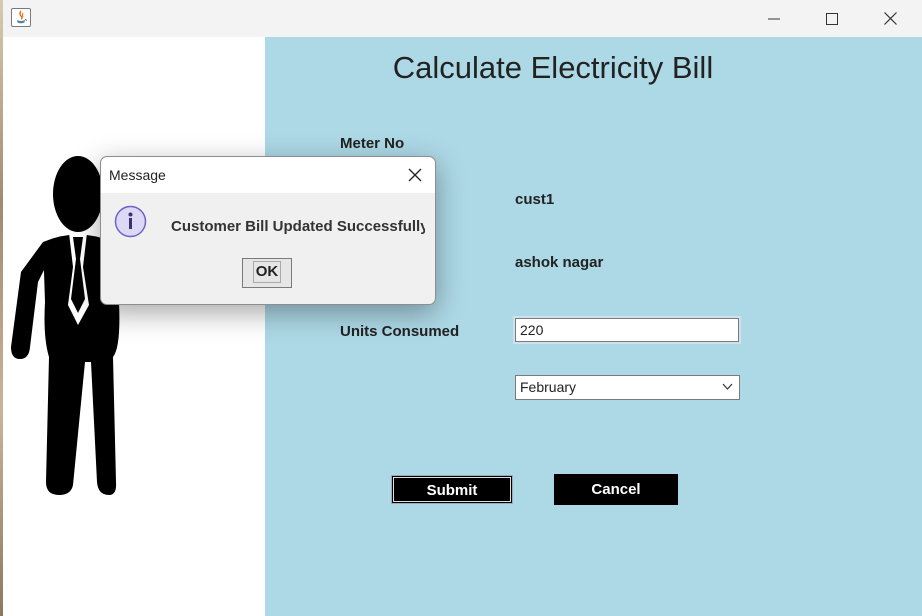 The height and width of the screenshot is (616, 922). Describe the element at coordinates (627, 387) in the screenshot. I see `month-select: February` at that location.